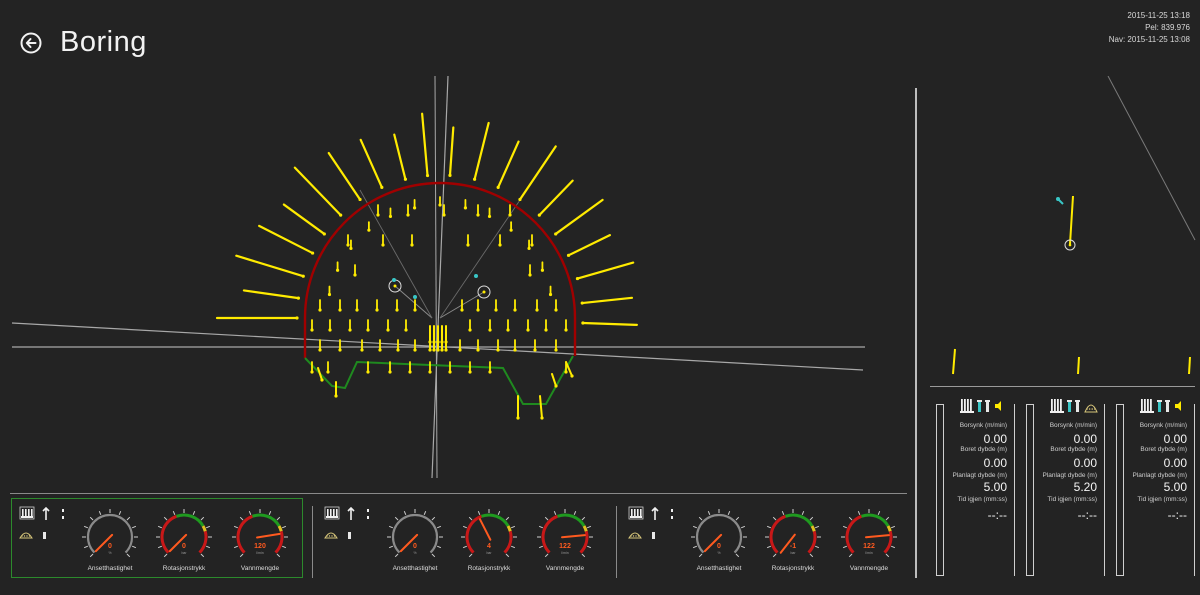  Describe the element at coordinates (1167, 406) in the screenshot. I see `tool-icon` at that location.